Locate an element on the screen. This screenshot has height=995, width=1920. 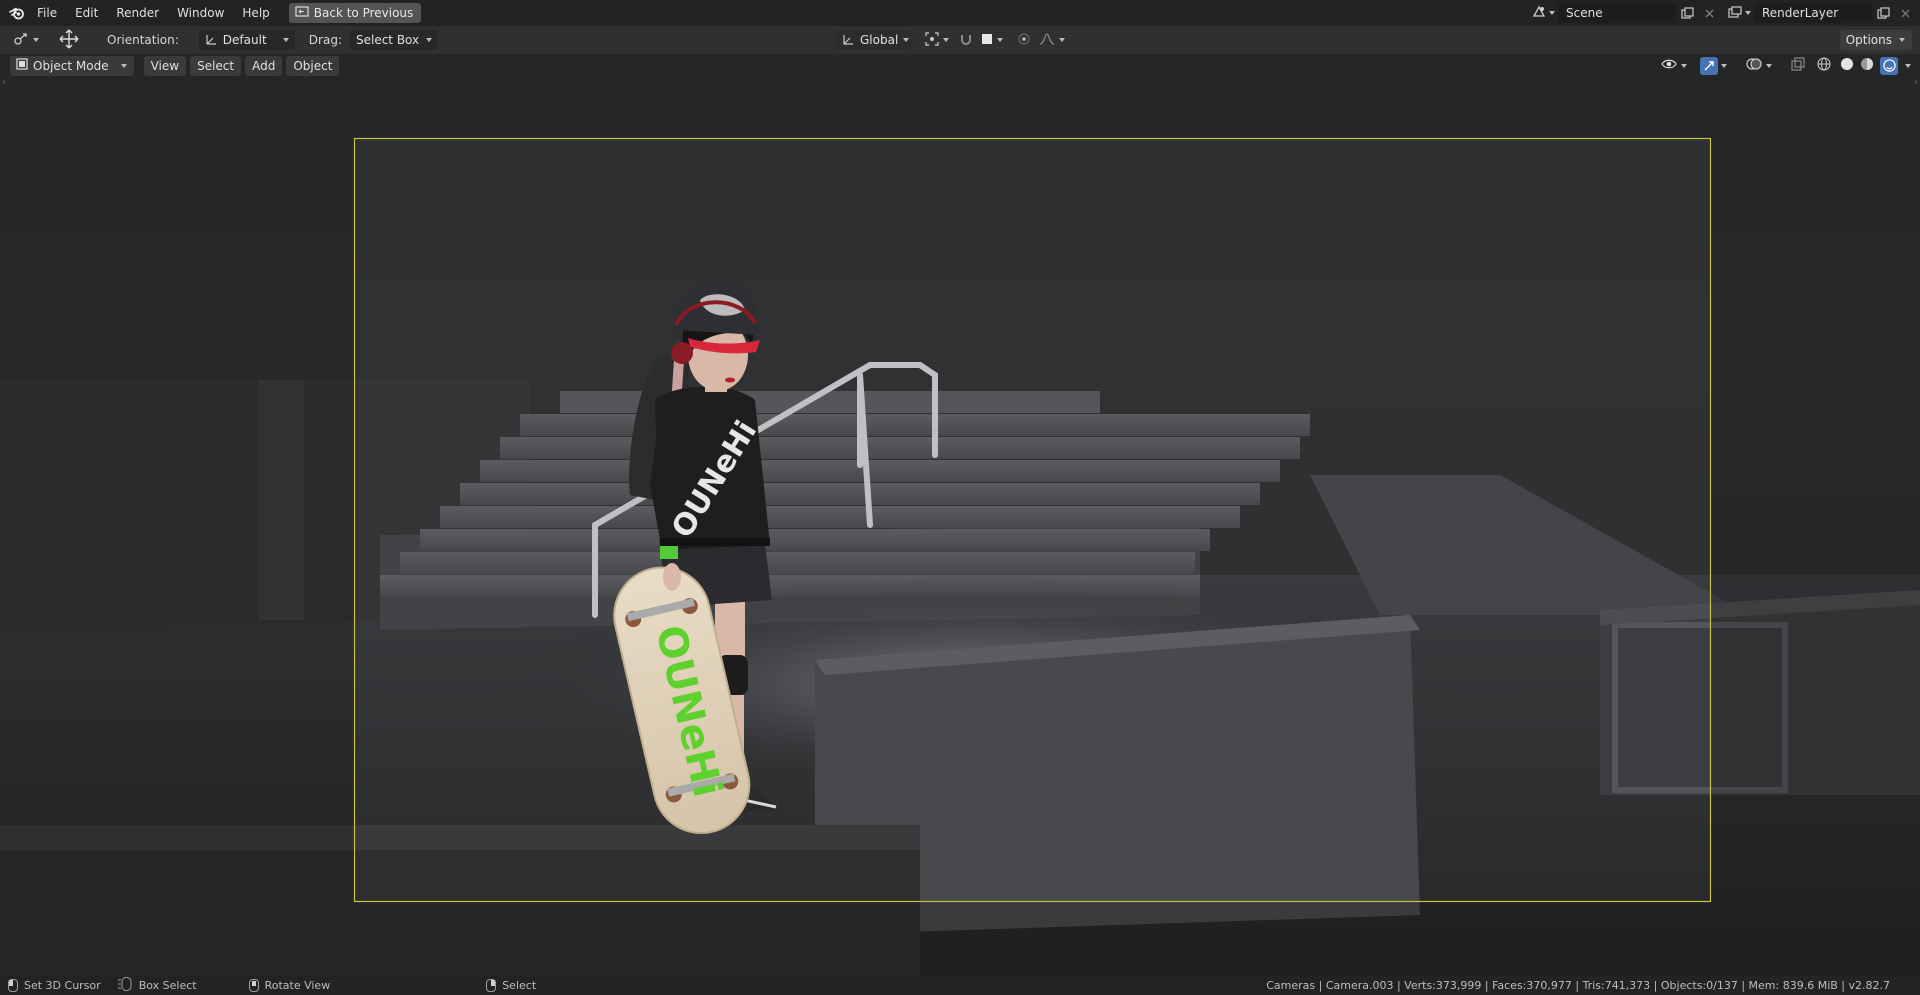
render-layer-selector-button is located at coordinates (1740, 13).